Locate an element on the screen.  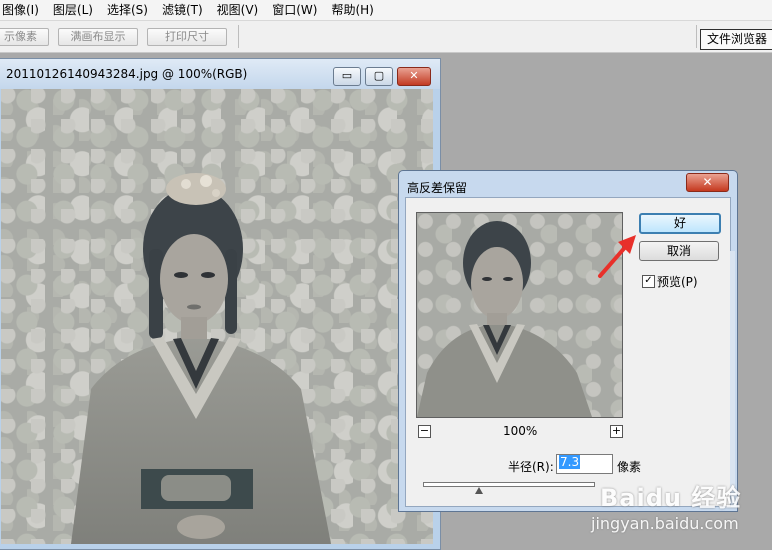
zoom-out-button: − is located at coordinates (424, 431).